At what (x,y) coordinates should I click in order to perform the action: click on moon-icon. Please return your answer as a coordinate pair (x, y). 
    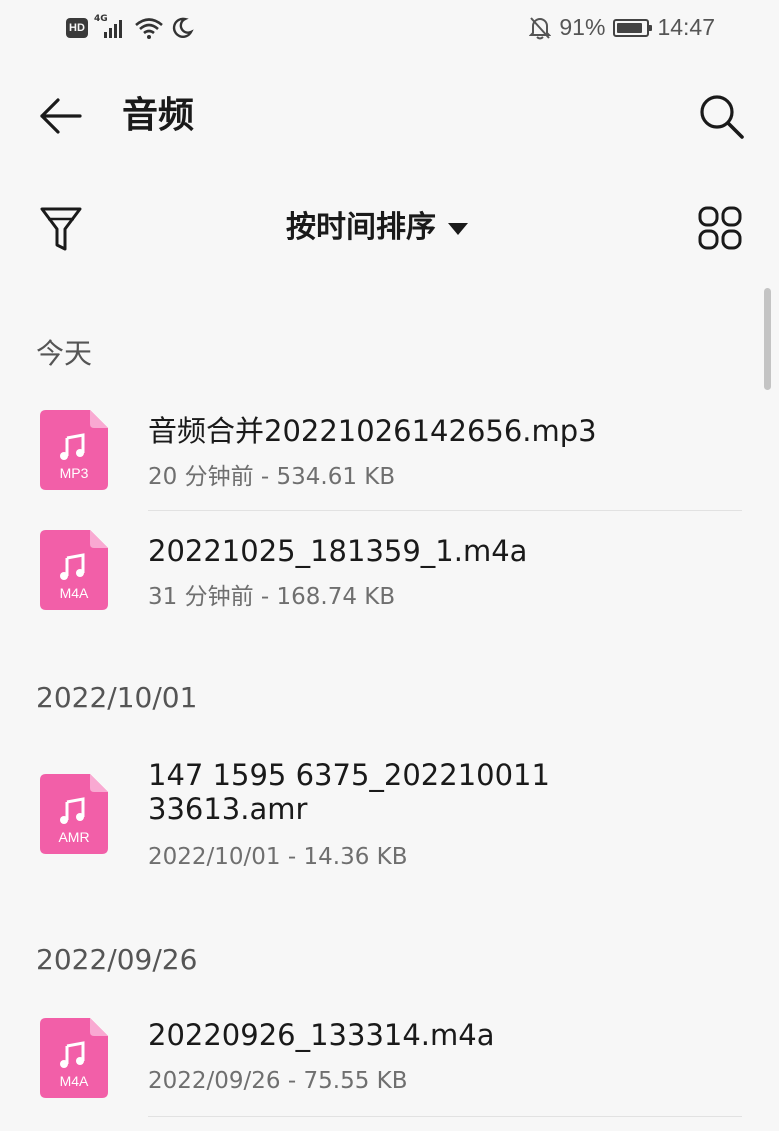
    Looking at the image, I should click on (183, 27).